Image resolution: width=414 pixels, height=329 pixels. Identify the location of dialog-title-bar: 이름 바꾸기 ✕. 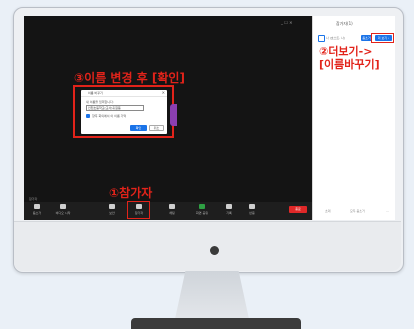
(124, 93).